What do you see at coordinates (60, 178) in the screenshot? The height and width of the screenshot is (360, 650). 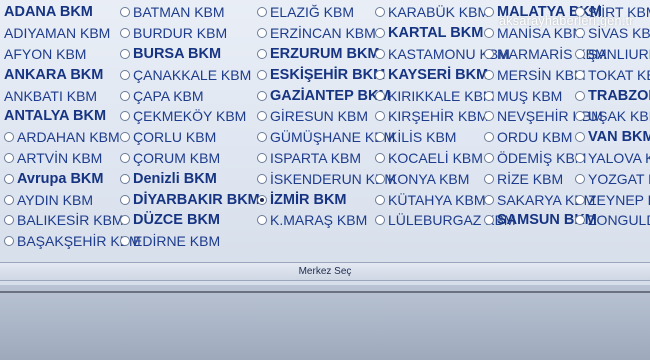 I see `center-option-label: Avrupa BKM` at bounding box center [60, 178].